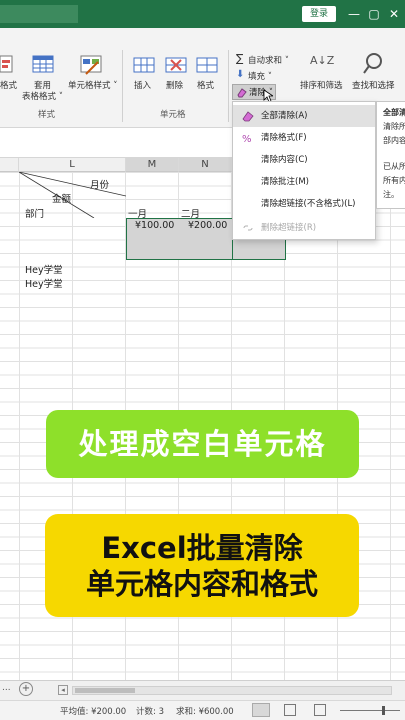 The height and width of the screenshot is (720, 405). I want to click on unlink-icon, so click(248, 228).